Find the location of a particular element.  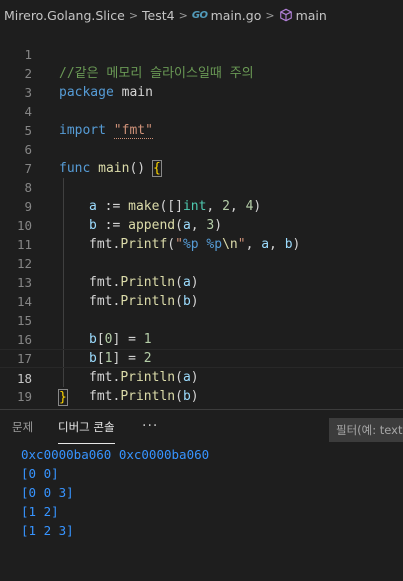

variable-token: b is located at coordinates (186, 396).